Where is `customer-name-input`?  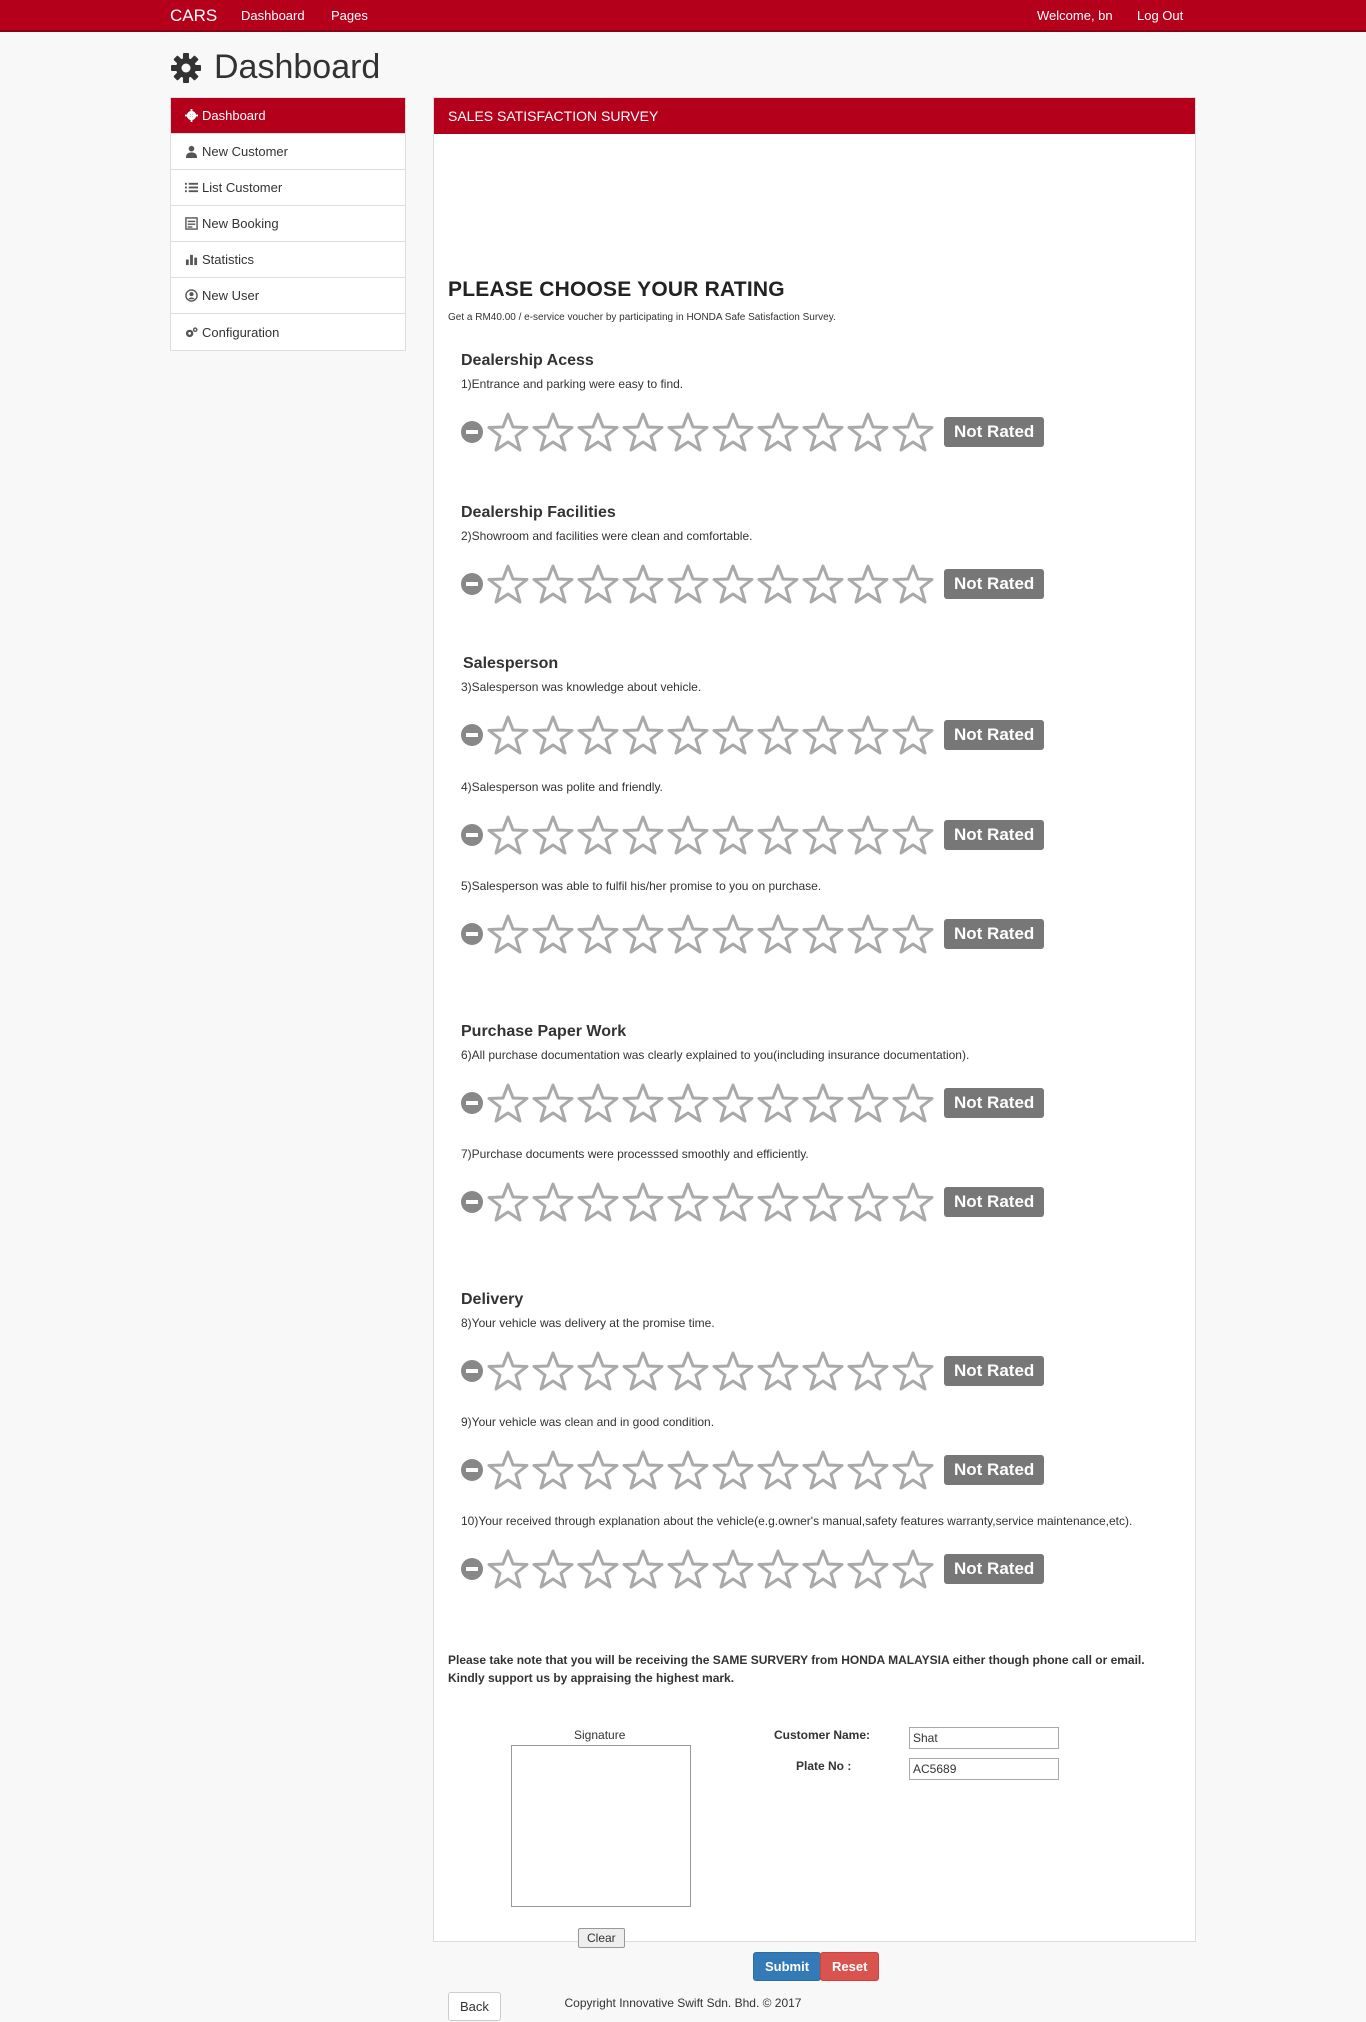 customer-name-input is located at coordinates (984, 1738).